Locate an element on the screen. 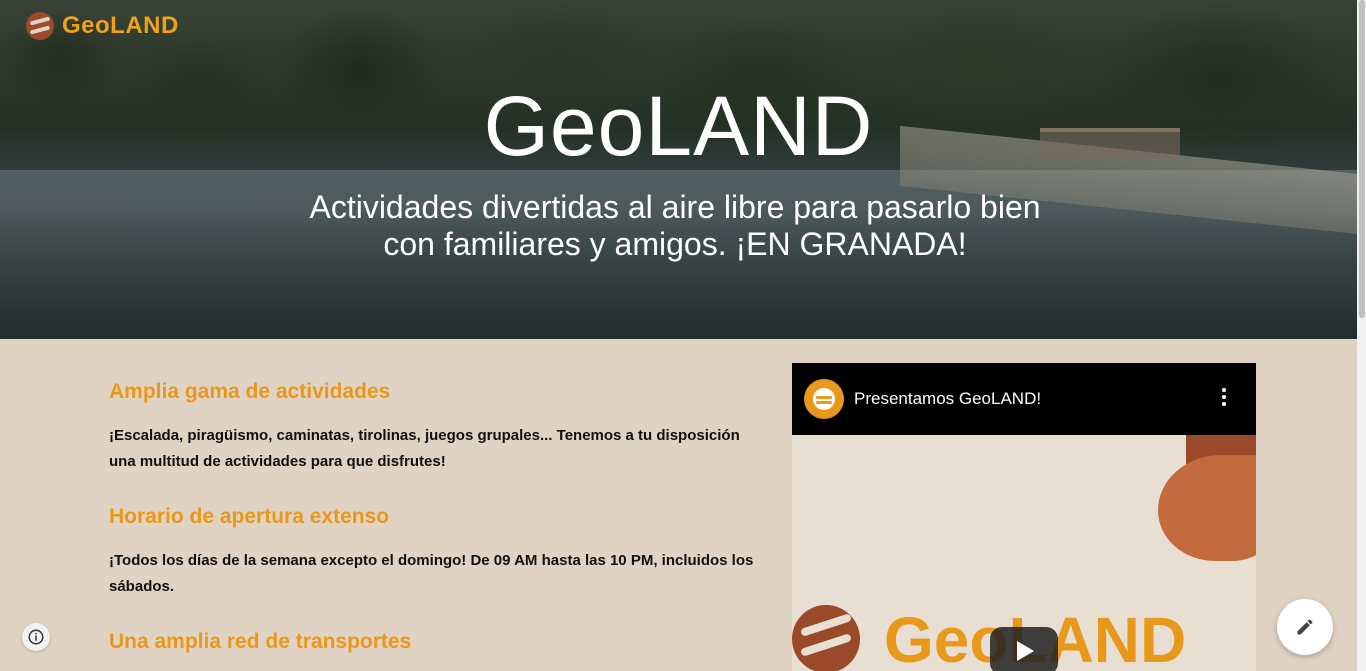 The image size is (1366, 671). channel-avatar is located at coordinates (824, 399).